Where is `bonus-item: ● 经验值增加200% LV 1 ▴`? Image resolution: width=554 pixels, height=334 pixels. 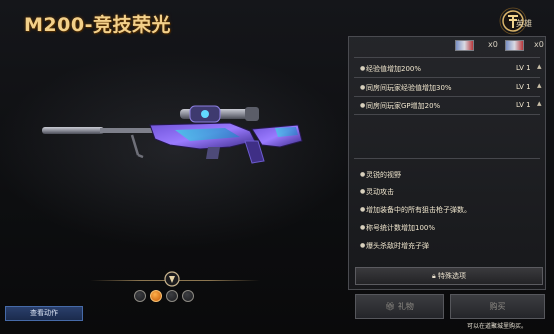
bonus-item: ● 经验值增加200% LV 1 ▴ is located at coordinates (450, 68).